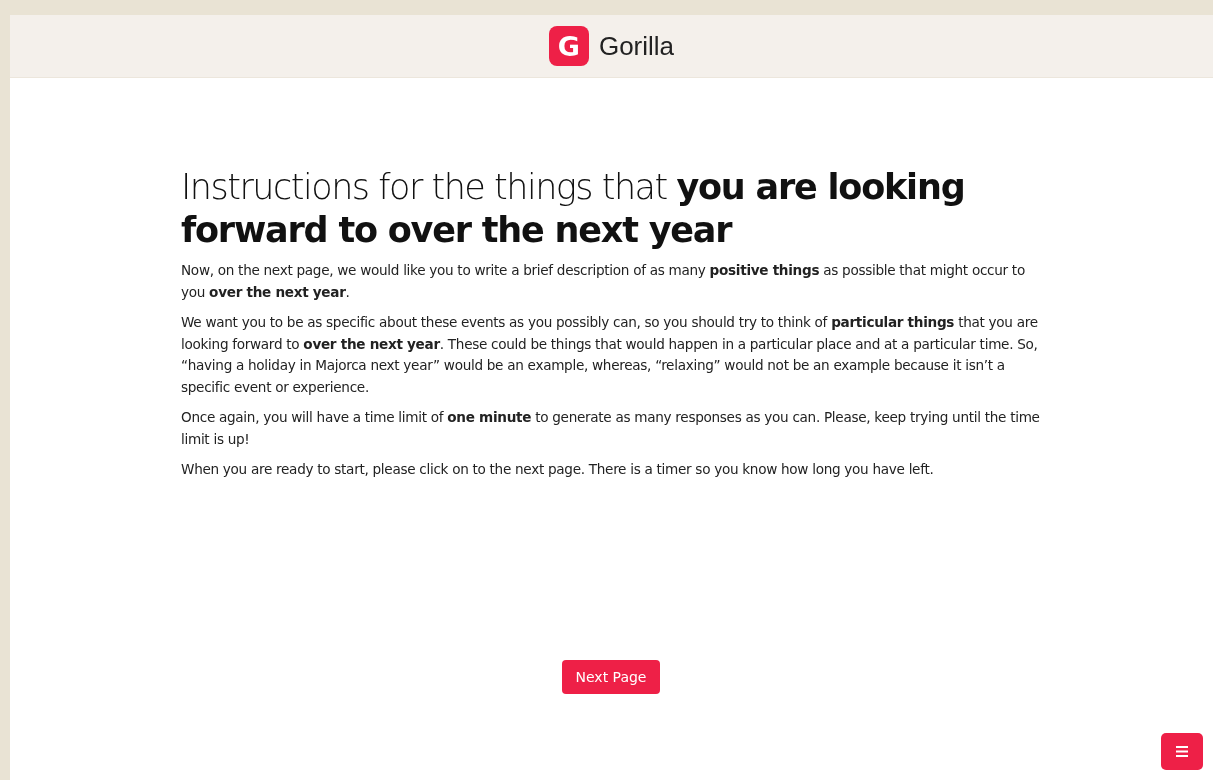 The image size is (1213, 780). What do you see at coordinates (636, 46) in the screenshot?
I see `brand-name: Gorilla` at bounding box center [636, 46].